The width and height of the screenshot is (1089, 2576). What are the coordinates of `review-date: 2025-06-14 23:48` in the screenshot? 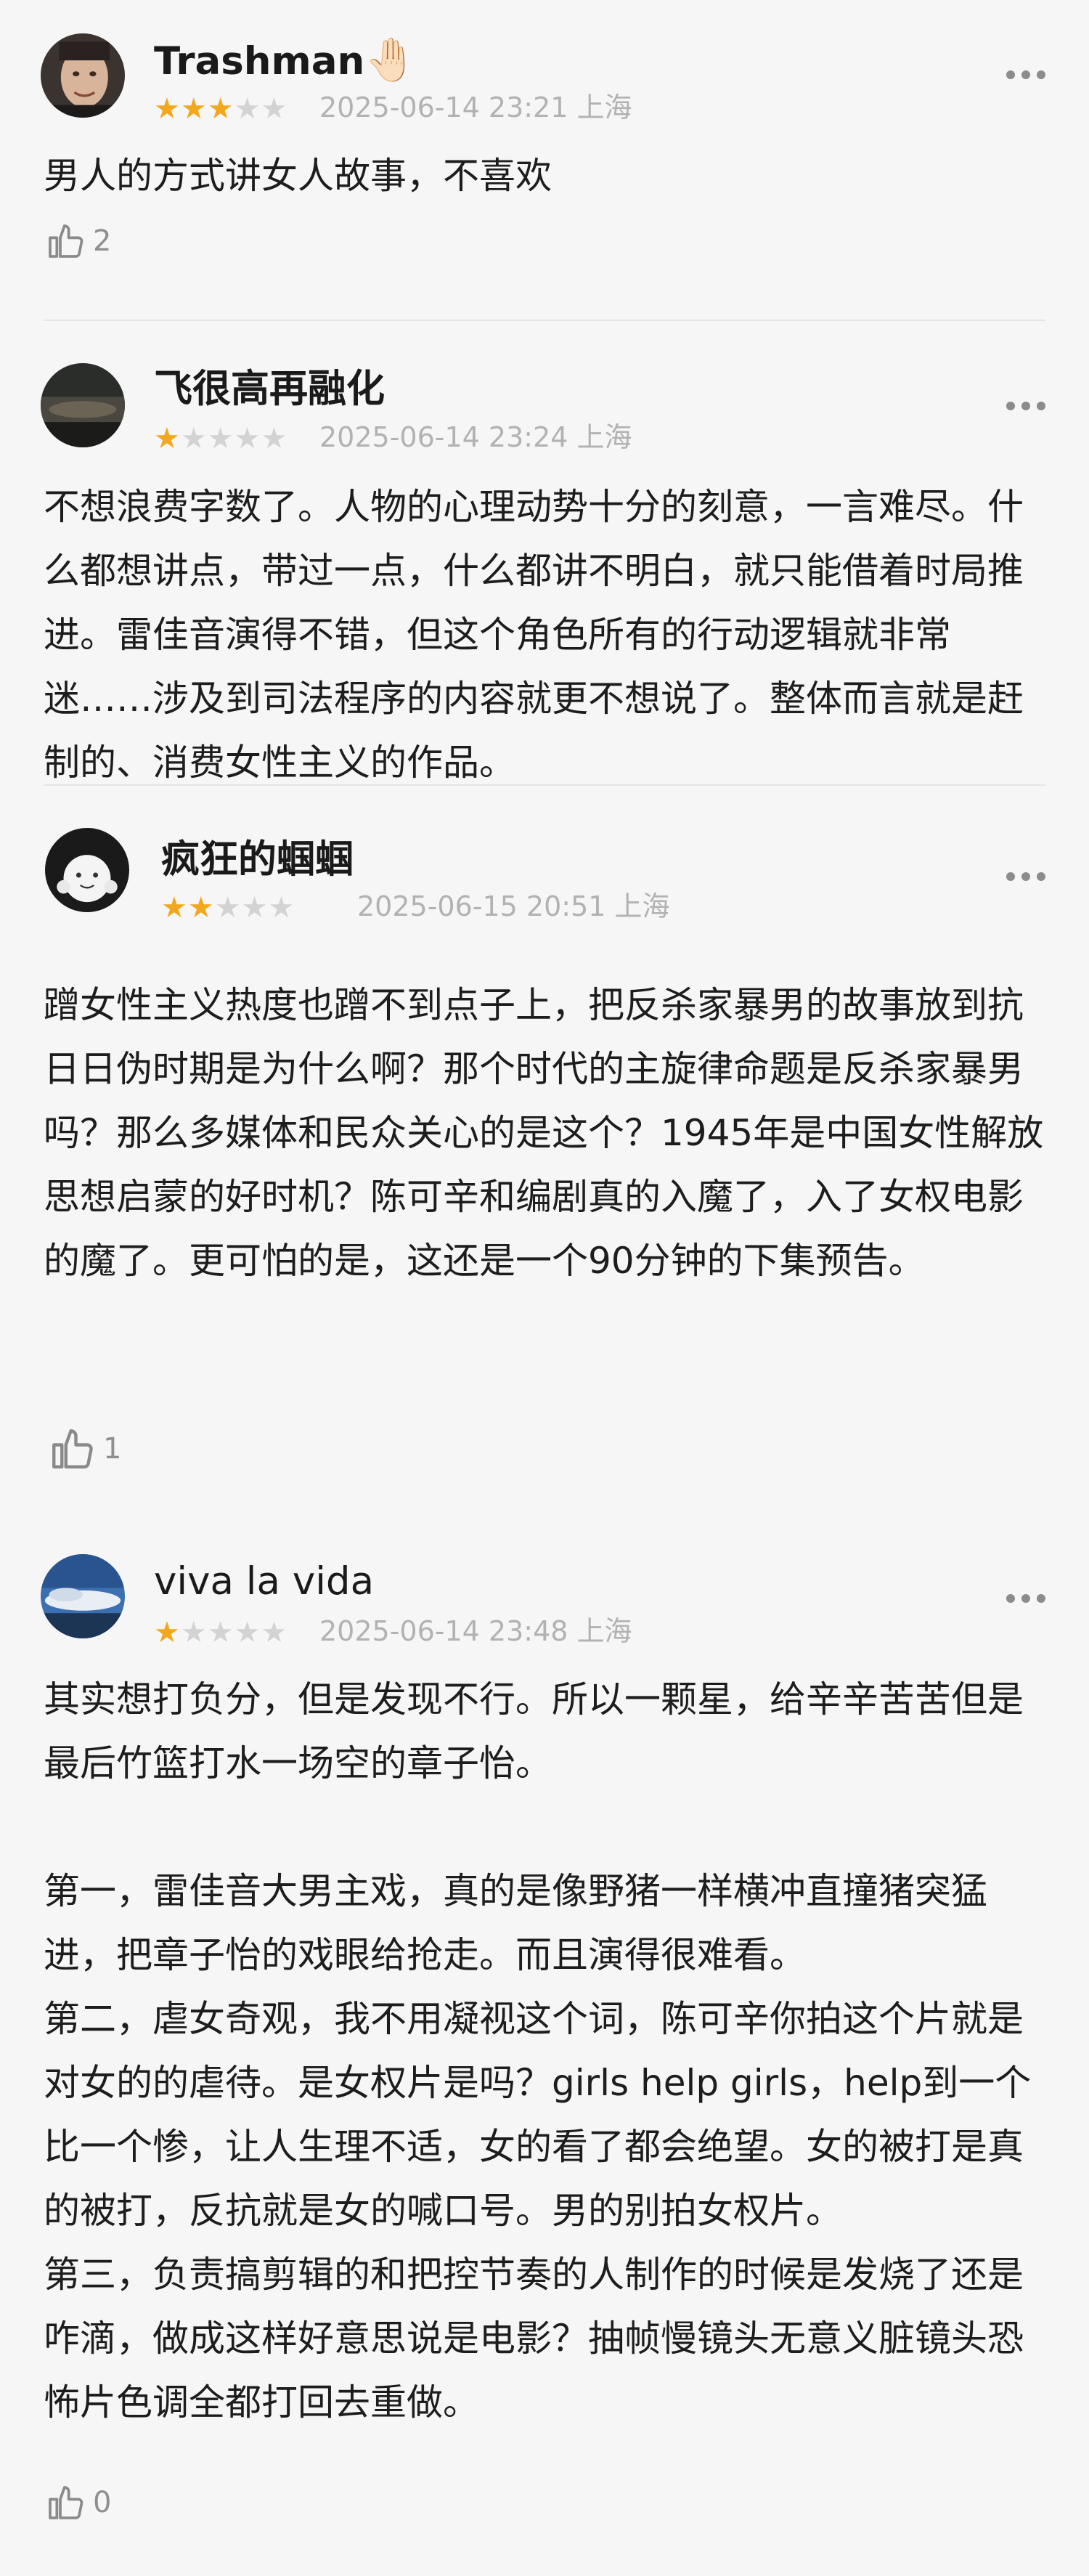 It's located at (443, 1631).